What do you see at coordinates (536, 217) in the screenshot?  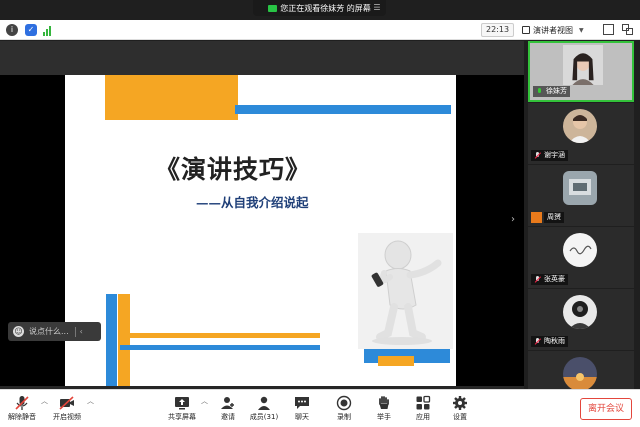 I see `camera-badge-icon` at bounding box center [536, 217].